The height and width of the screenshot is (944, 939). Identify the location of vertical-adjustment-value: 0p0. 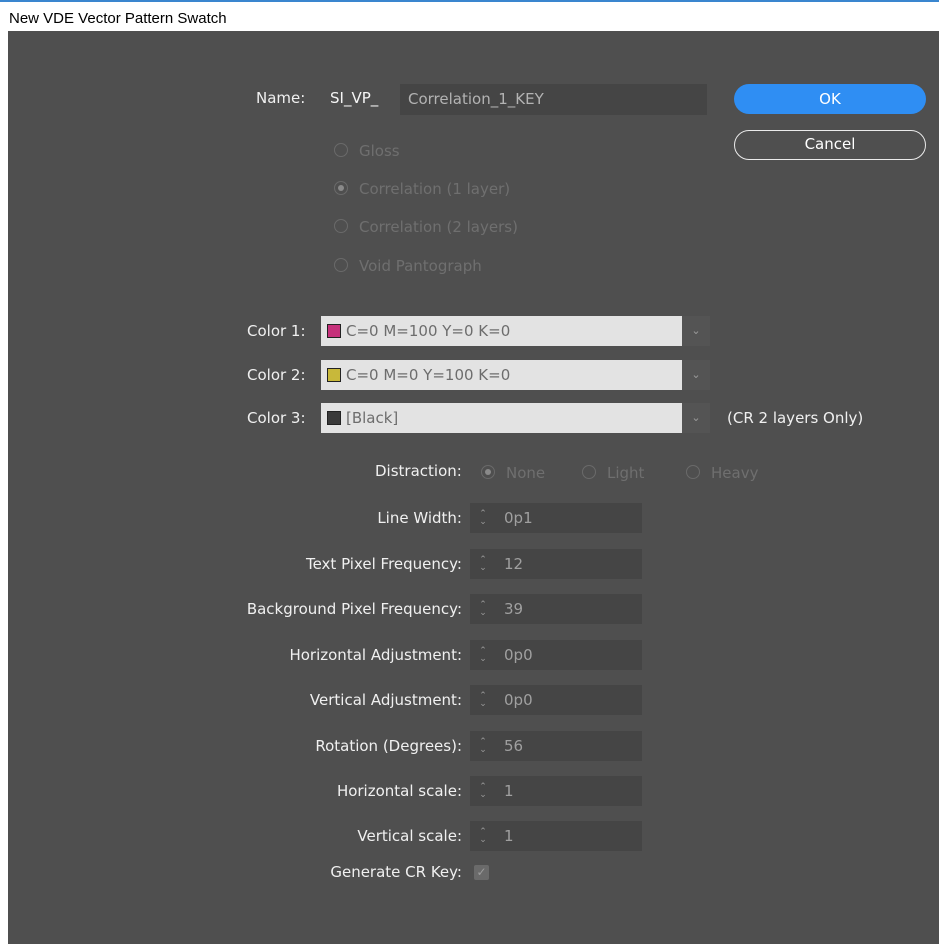
(518, 700).